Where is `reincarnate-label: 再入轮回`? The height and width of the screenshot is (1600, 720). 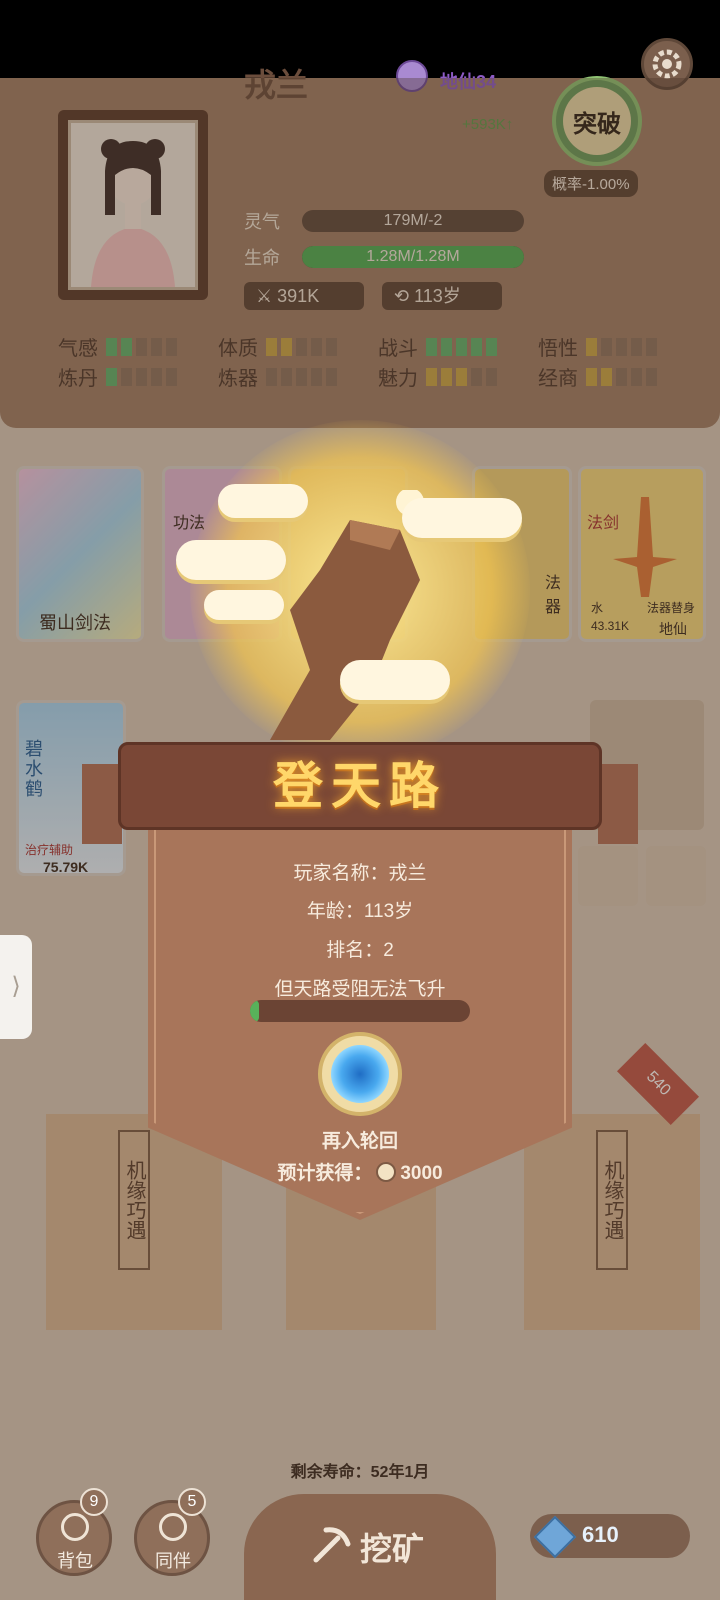 reincarnate-label: 再入轮回 is located at coordinates (359, 1141).